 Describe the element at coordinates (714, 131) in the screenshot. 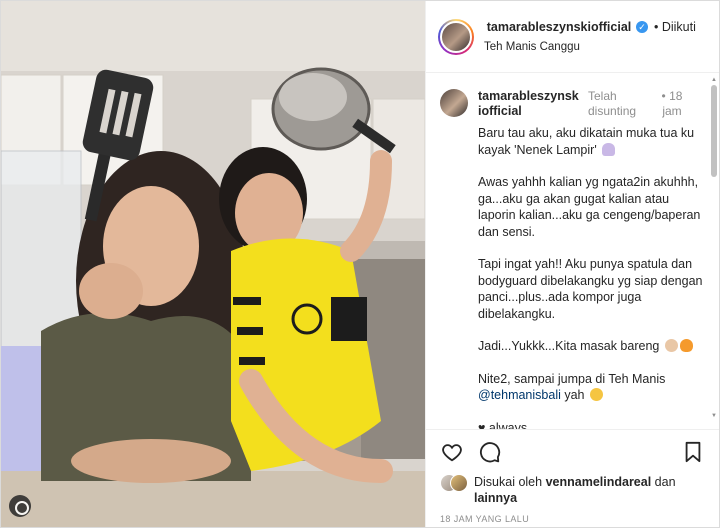

I see `comments-scrollbar` at that location.